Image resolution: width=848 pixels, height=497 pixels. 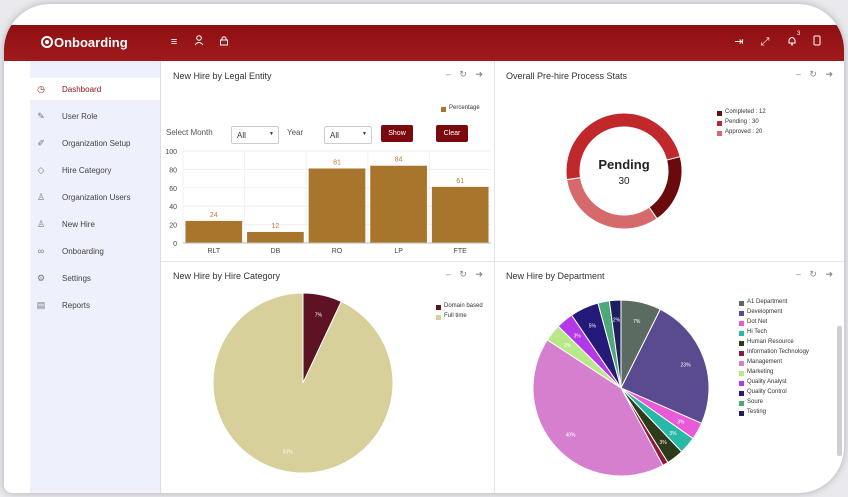 What do you see at coordinates (189, 132) in the screenshot?
I see `month-label: Select Month` at bounding box center [189, 132].